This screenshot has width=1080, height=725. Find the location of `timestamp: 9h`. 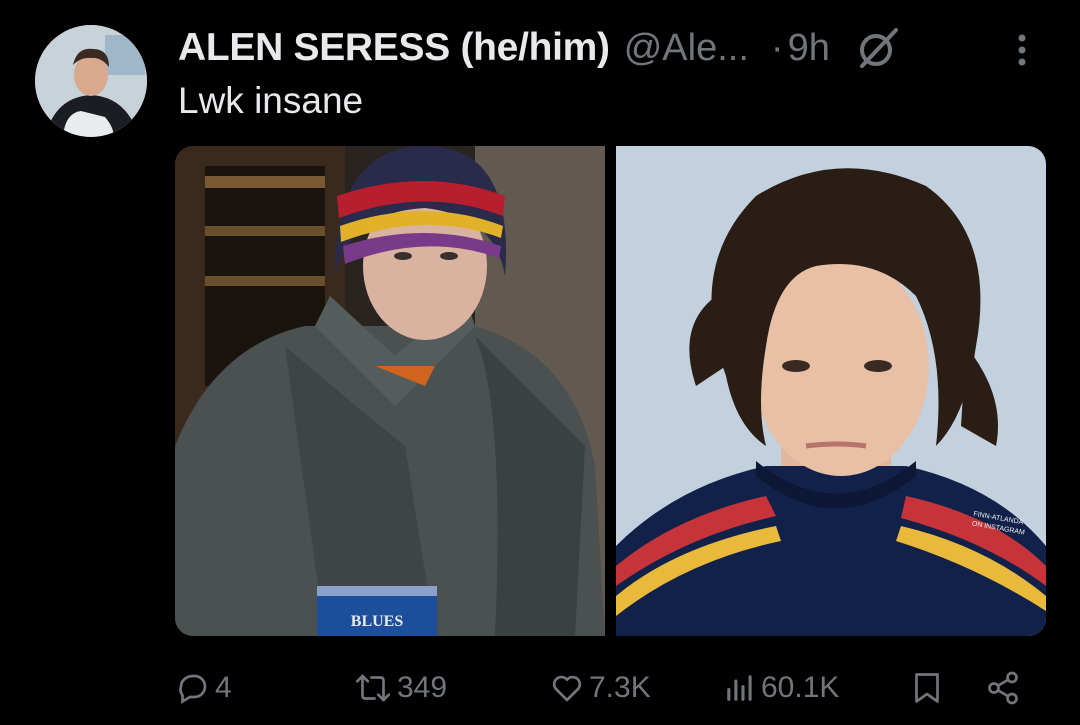

timestamp: 9h is located at coordinates (809, 48).